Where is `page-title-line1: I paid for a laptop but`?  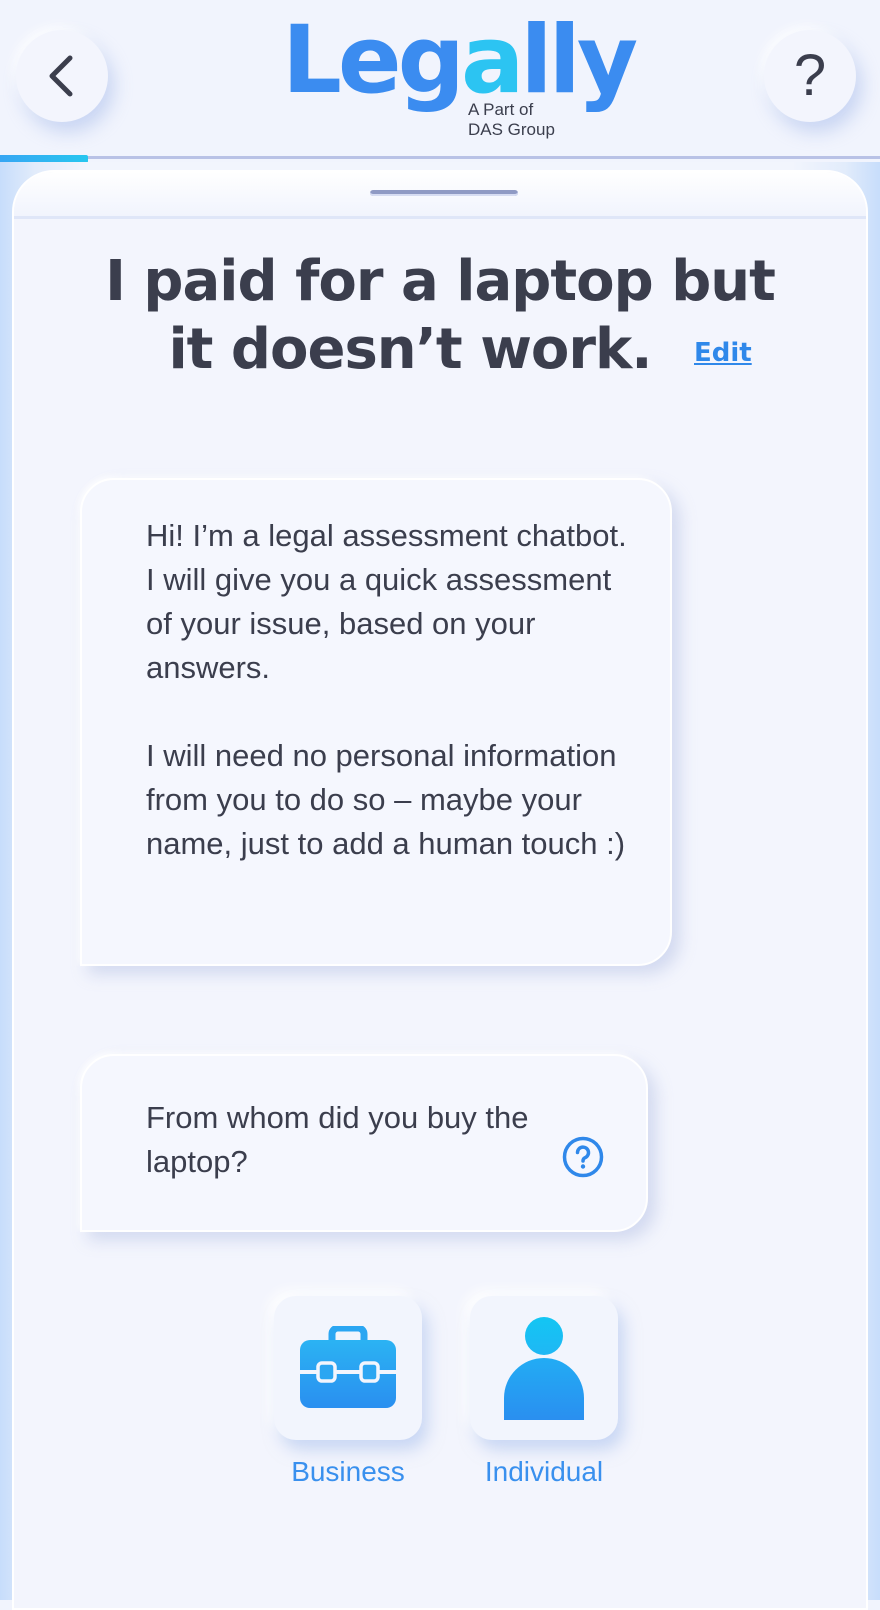 page-title-line1: I paid for a laptop but is located at coordinates (440, 281).